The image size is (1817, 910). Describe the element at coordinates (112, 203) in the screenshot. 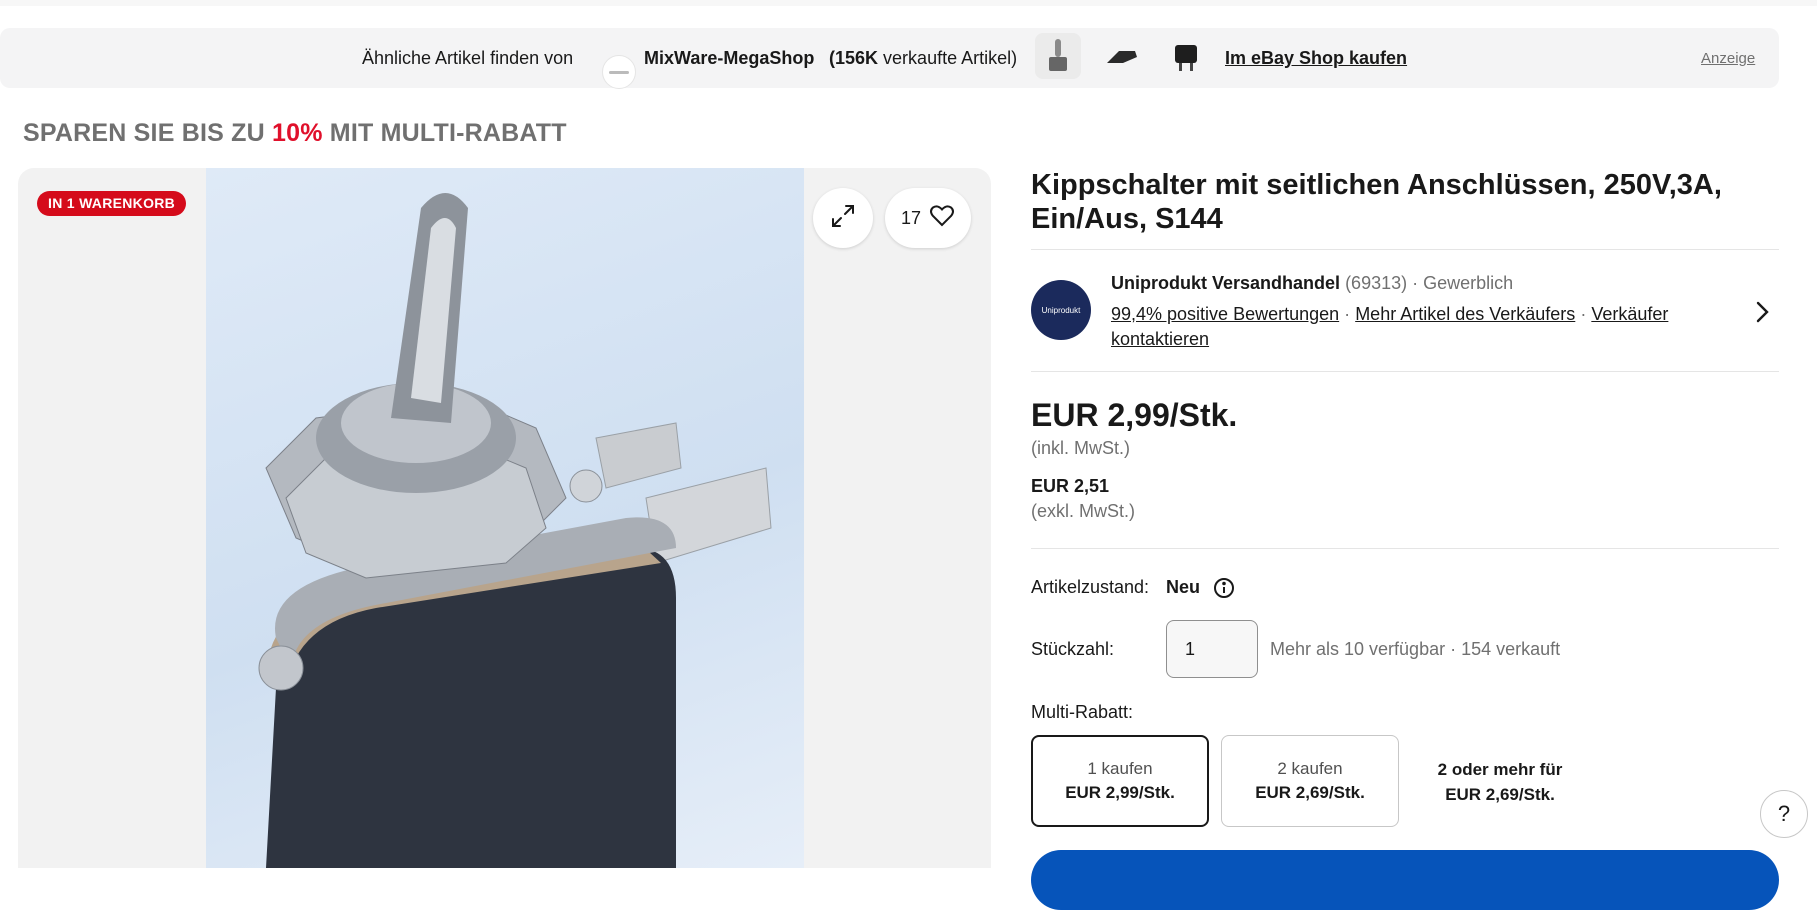

I see `cart-badge: IN 1 WARENKORB` at that location.